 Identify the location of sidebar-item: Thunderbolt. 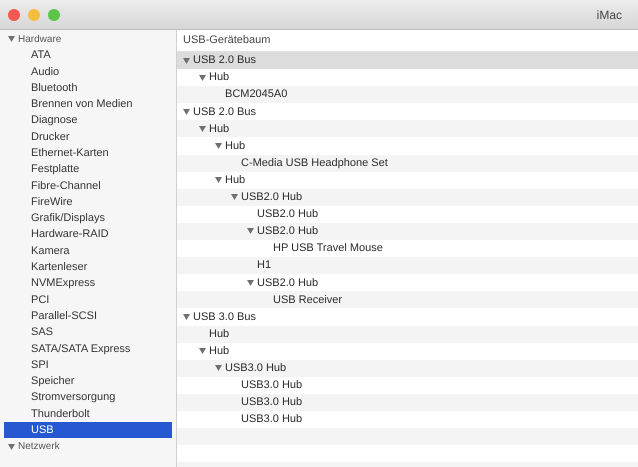
(88, 414).